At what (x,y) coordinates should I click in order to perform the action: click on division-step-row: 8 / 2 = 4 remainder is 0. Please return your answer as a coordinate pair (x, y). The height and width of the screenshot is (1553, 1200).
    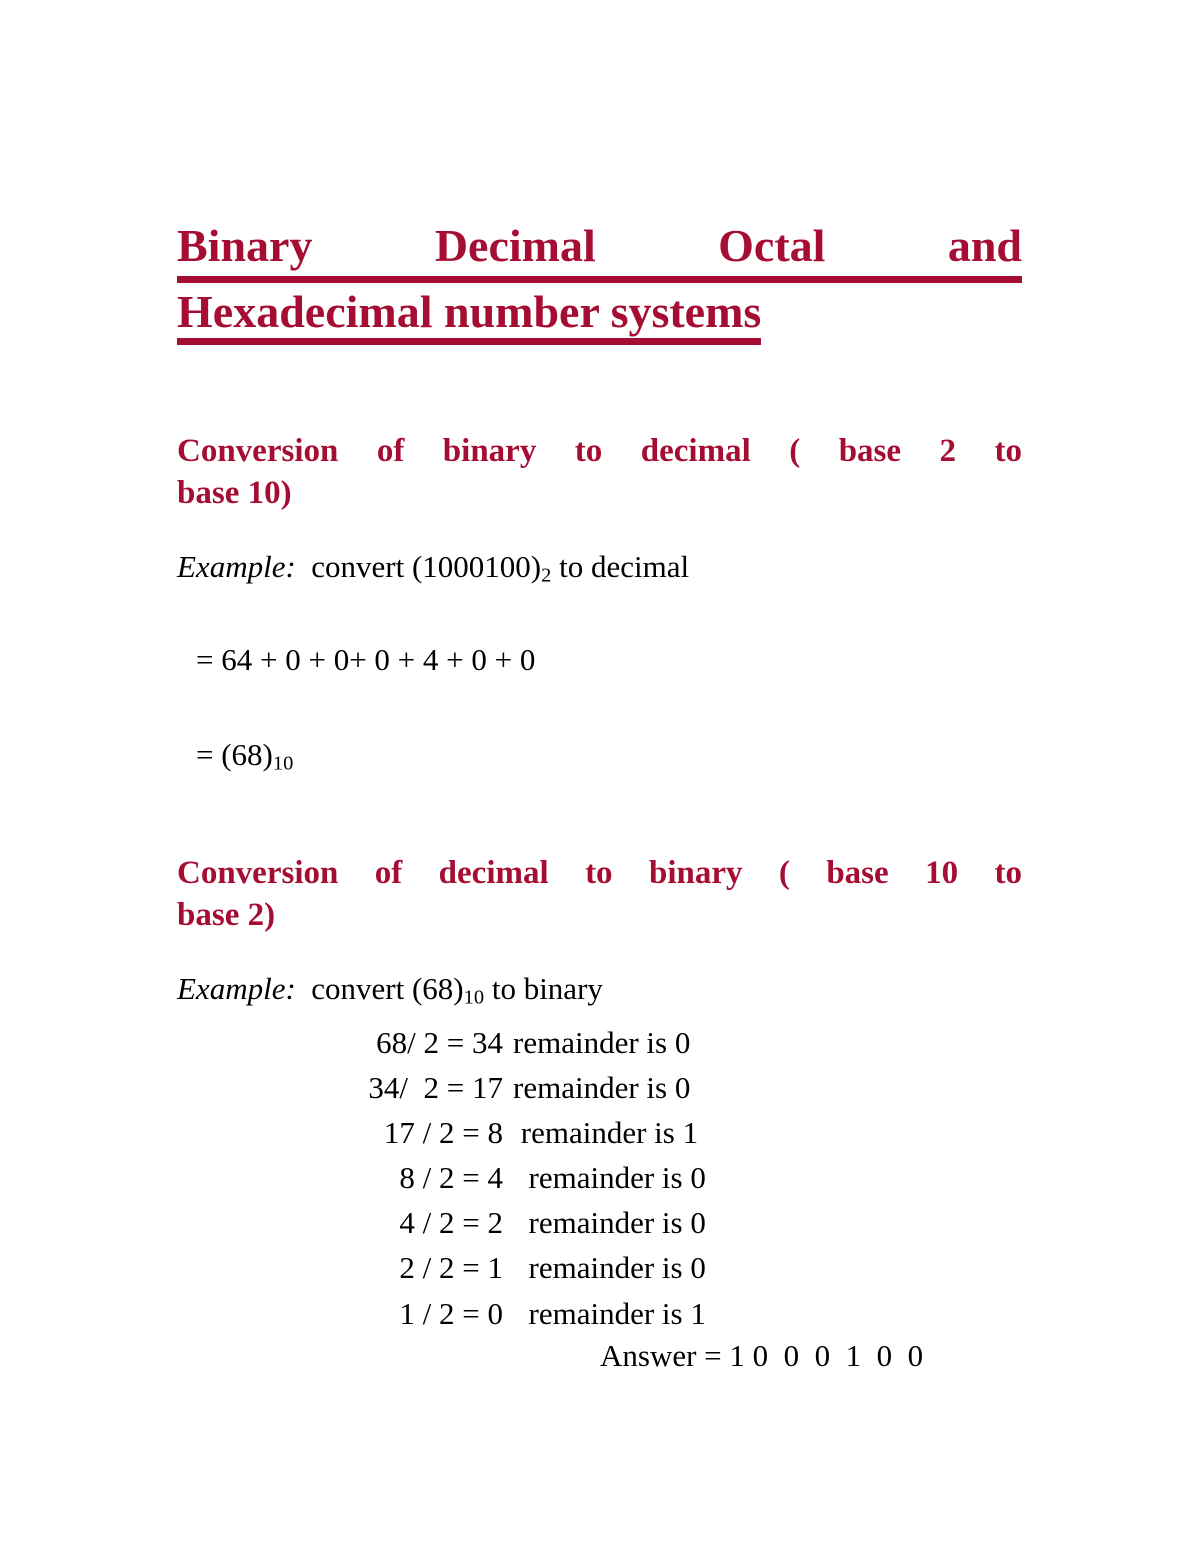
    Looking at the image, I should click on (620, 1177).